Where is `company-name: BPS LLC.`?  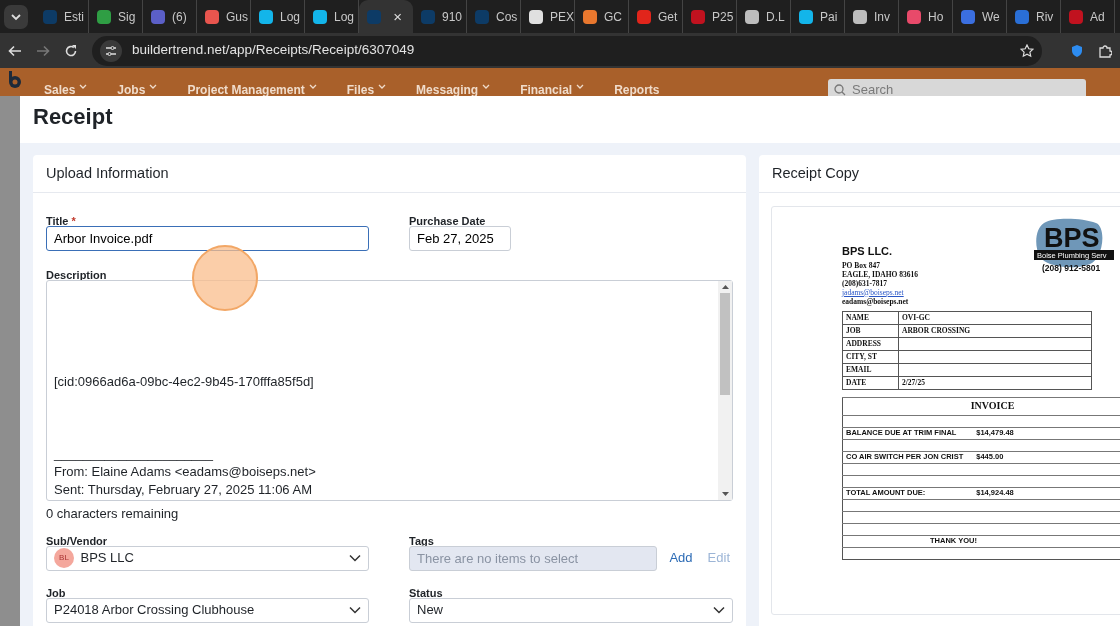
company-name: BPS LLC. is located at coordinates (868, 251).